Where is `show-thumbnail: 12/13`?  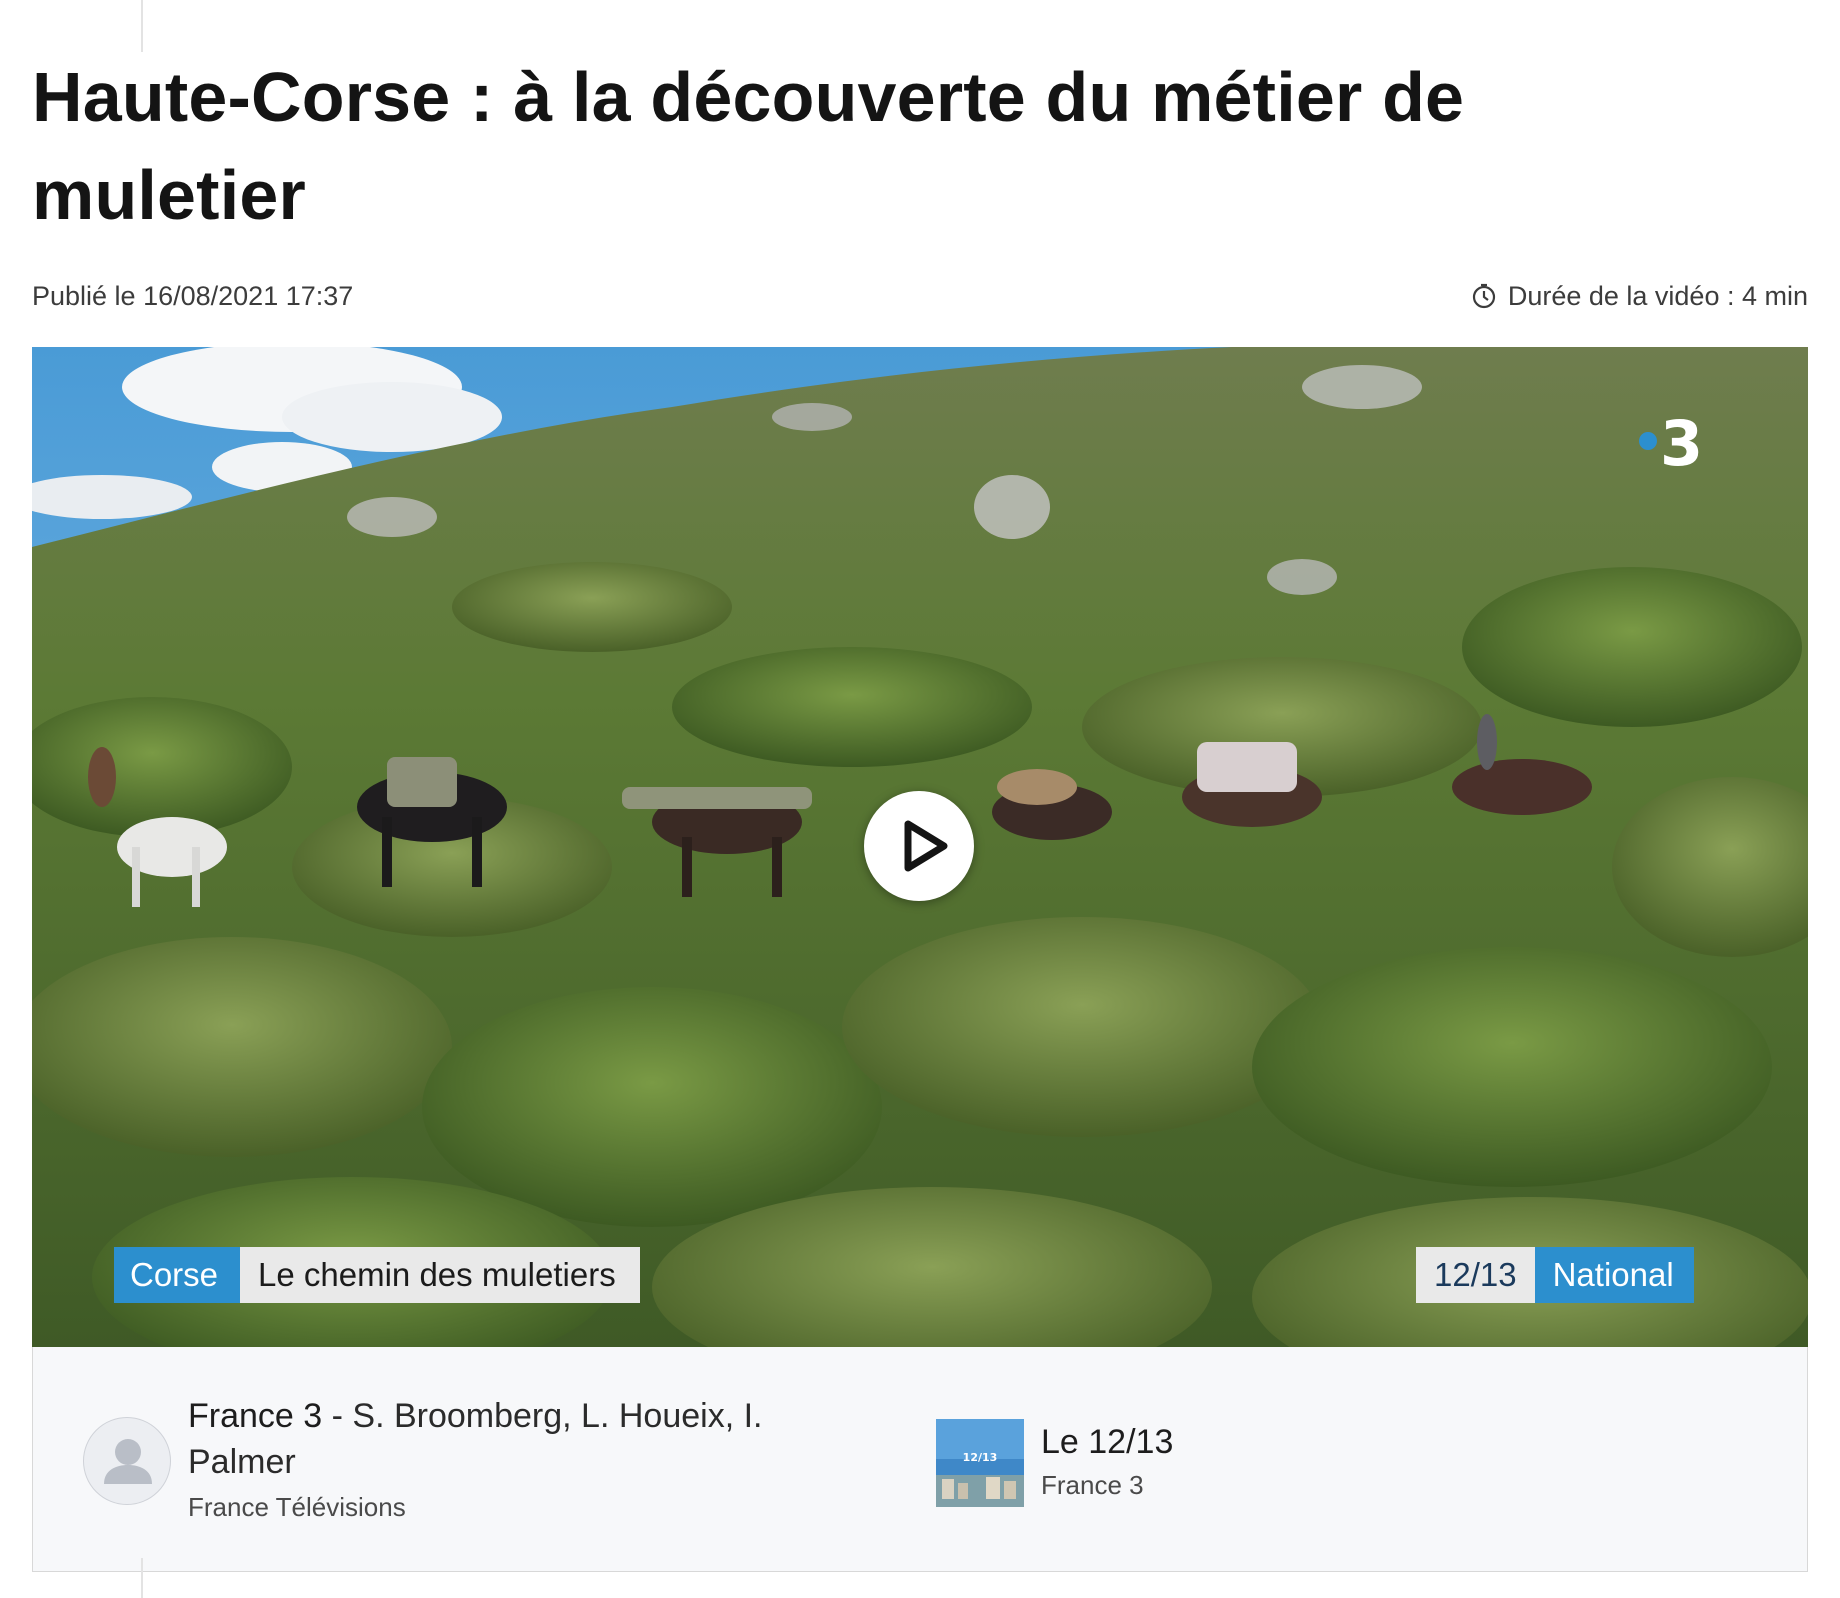
show-thumbnail: 12/13 is located at coordinates (980, 1463).